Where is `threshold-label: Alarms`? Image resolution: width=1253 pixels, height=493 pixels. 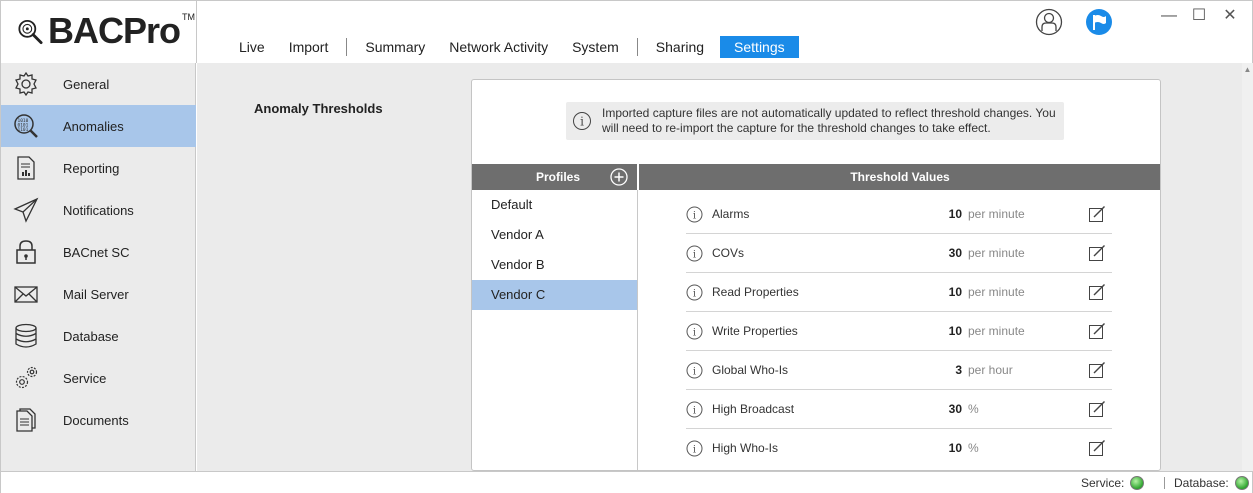
threshold-label: Alarms is located at coordinates (731, 214).